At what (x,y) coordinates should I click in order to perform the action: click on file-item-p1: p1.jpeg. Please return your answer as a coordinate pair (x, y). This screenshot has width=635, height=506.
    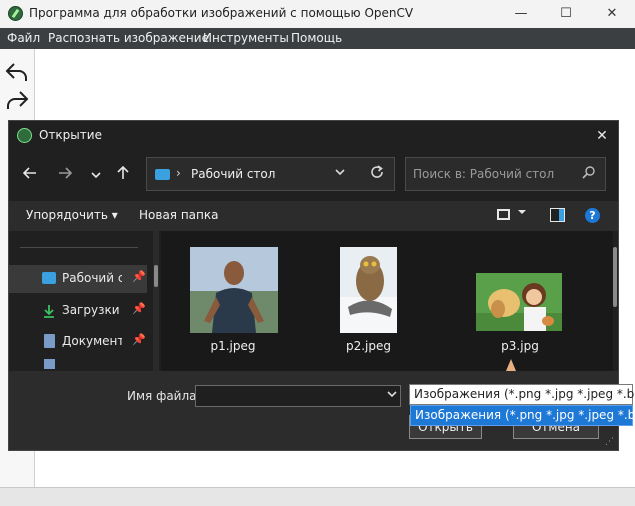
    Looking at the image, I should click on (224, 301).